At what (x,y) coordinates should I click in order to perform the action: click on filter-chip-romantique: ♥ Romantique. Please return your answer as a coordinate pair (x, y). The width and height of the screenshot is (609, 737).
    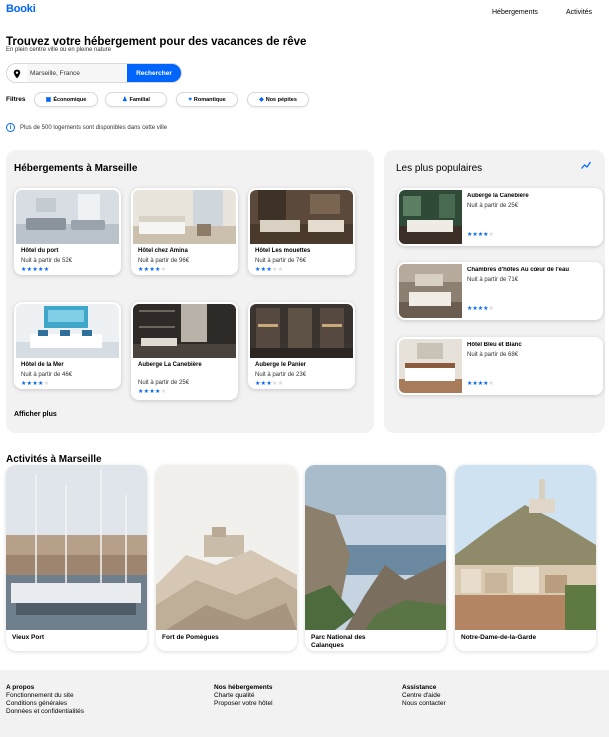
    Looking at the image, I should click on (207, 99).